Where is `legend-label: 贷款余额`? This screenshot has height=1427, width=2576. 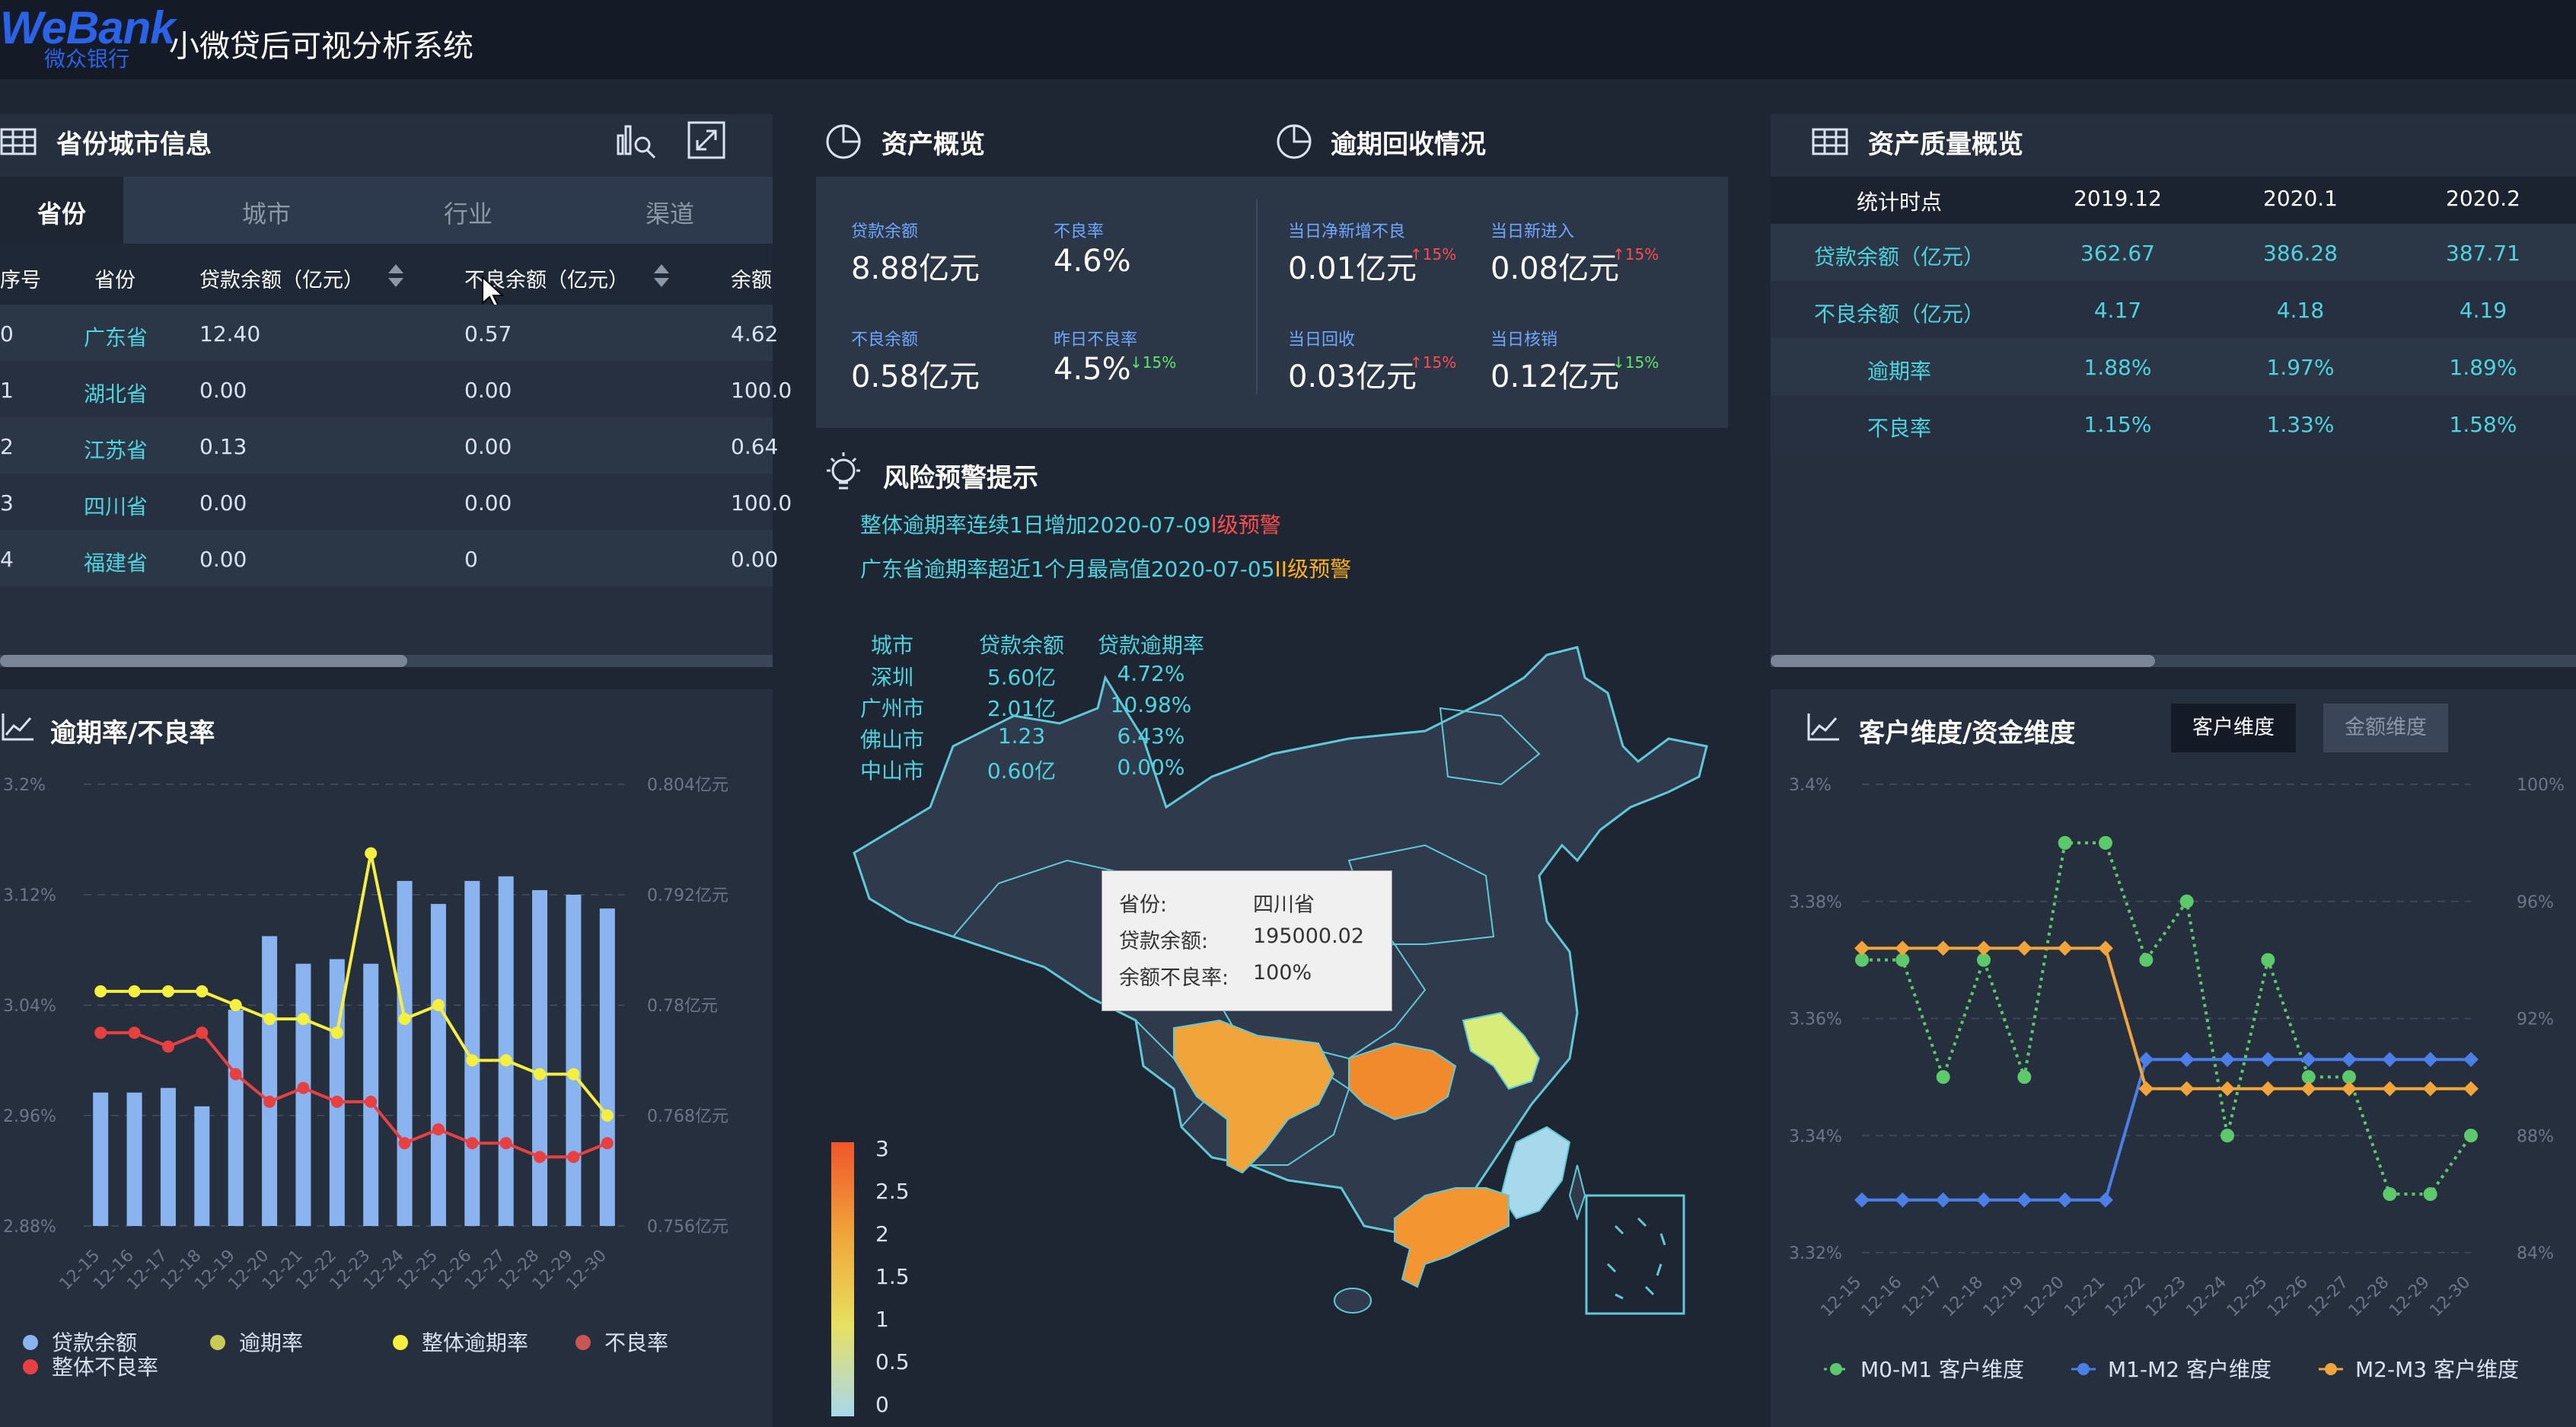 legend-label: 贷款余额 is located at coordinates (94, 1342).